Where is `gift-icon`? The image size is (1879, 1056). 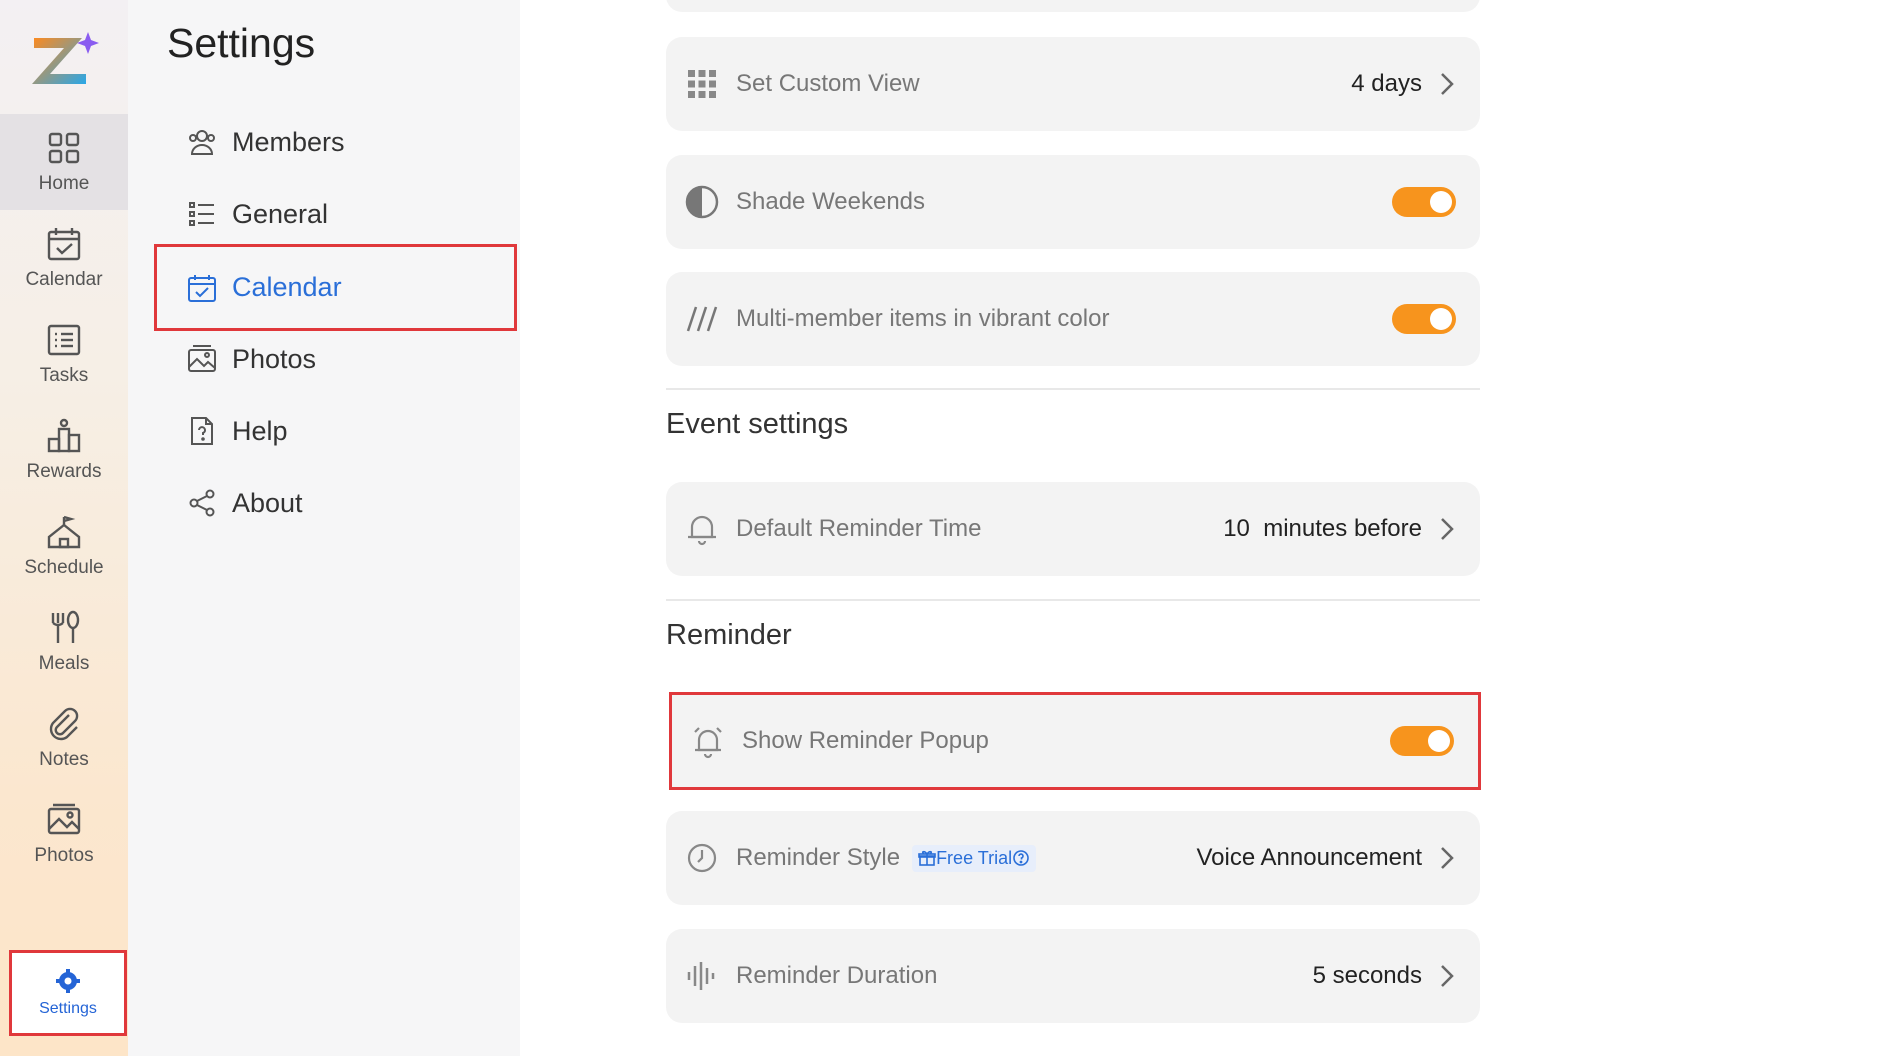
gift-icon is located at coordinates (927, 858).